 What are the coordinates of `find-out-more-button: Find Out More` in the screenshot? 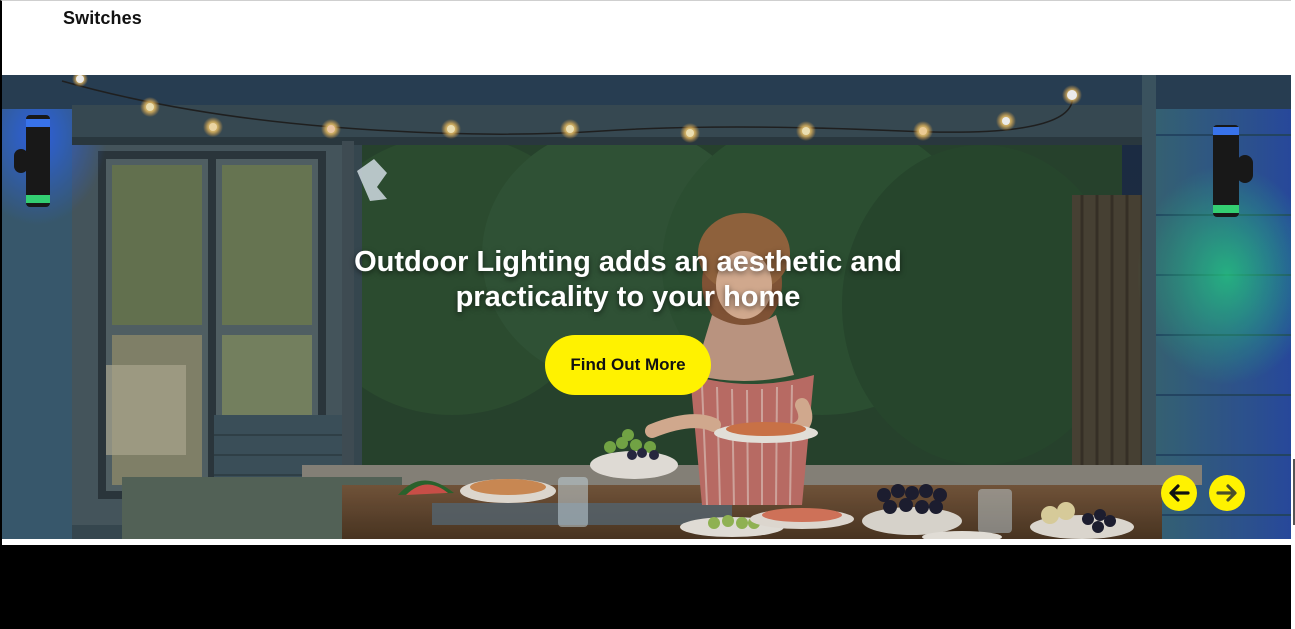 It's located at (628, 365).